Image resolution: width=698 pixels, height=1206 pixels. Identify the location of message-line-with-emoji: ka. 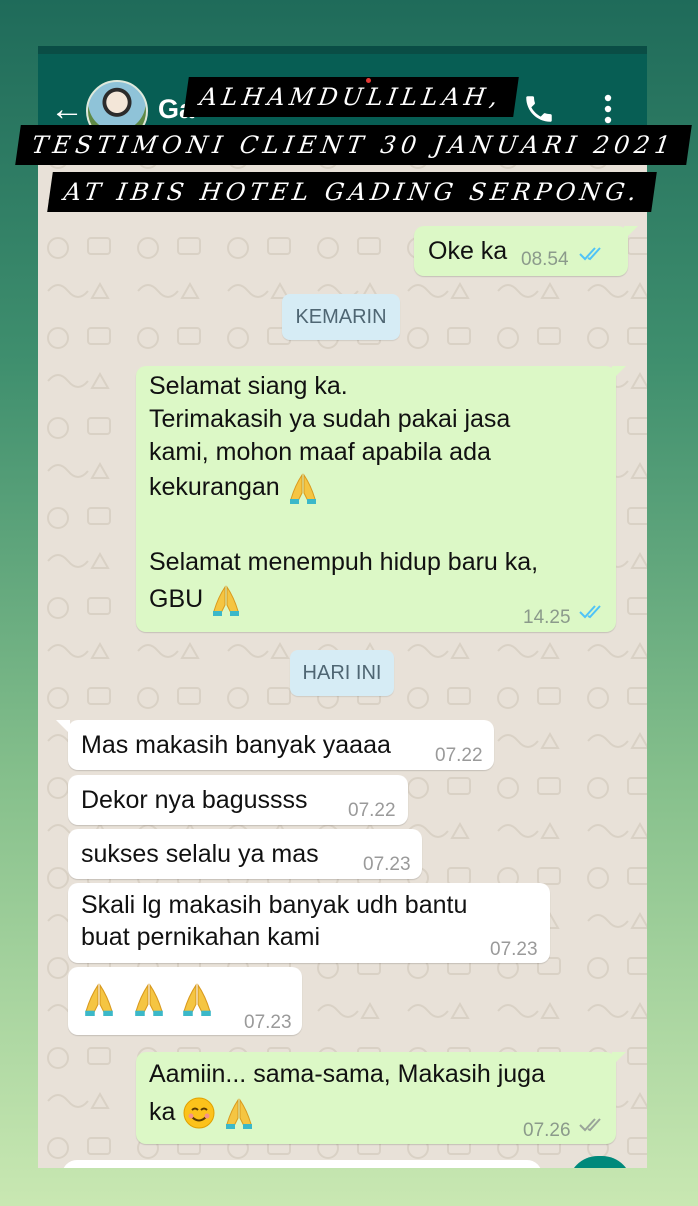
(202, 1113).